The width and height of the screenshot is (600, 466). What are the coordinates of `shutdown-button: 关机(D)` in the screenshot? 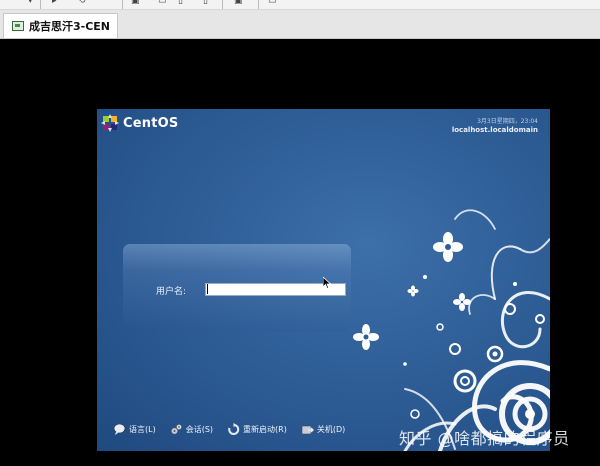 It's located at (323, 429).